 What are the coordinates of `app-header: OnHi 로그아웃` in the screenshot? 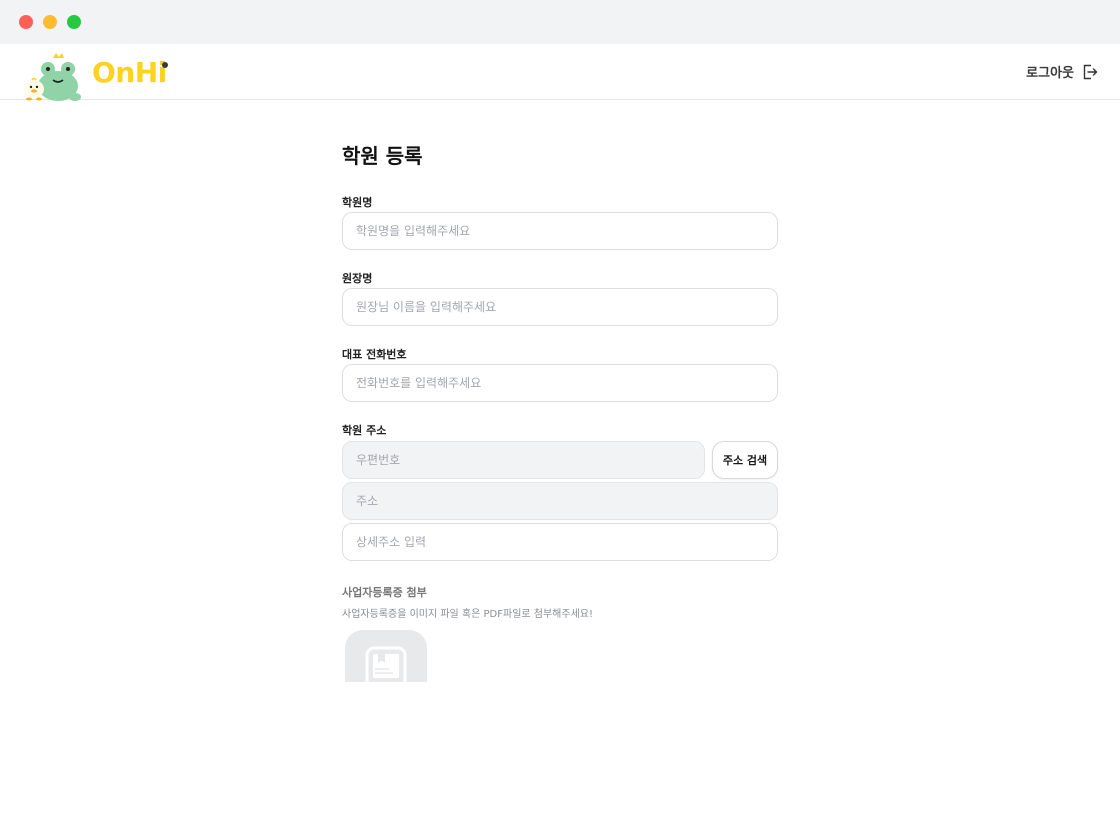 It's located at (560, 73).